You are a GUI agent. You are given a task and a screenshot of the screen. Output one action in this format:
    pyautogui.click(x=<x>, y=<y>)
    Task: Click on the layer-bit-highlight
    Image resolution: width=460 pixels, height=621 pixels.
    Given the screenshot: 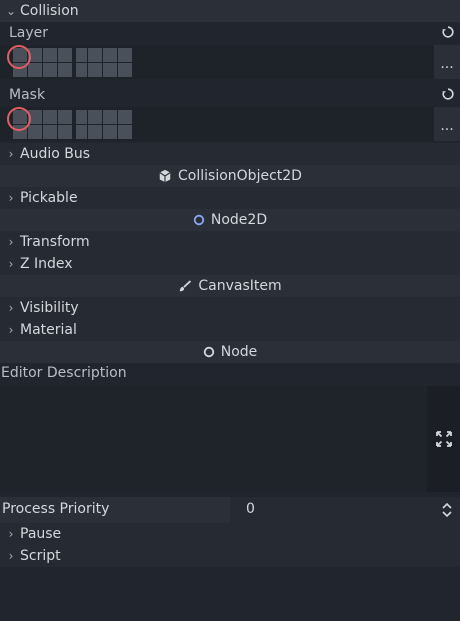 What is the action you would take?
    pyautogui.click(x=19, y=57)
    